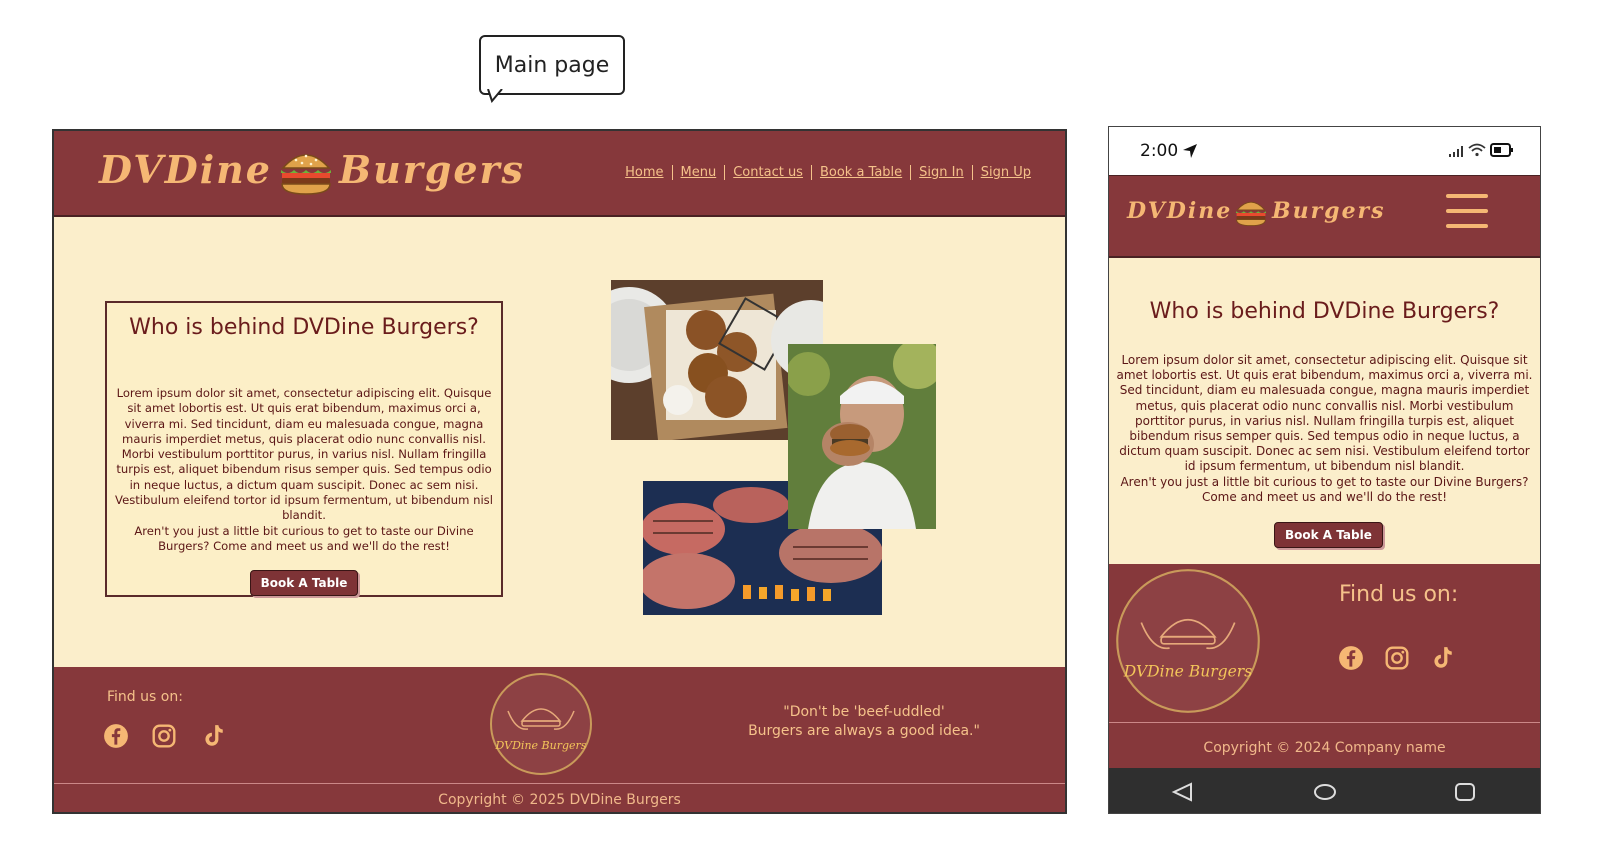  Describe the element at coordinates (1465, 792) in the screenshot. I see `recent-apps-icon` at that location.